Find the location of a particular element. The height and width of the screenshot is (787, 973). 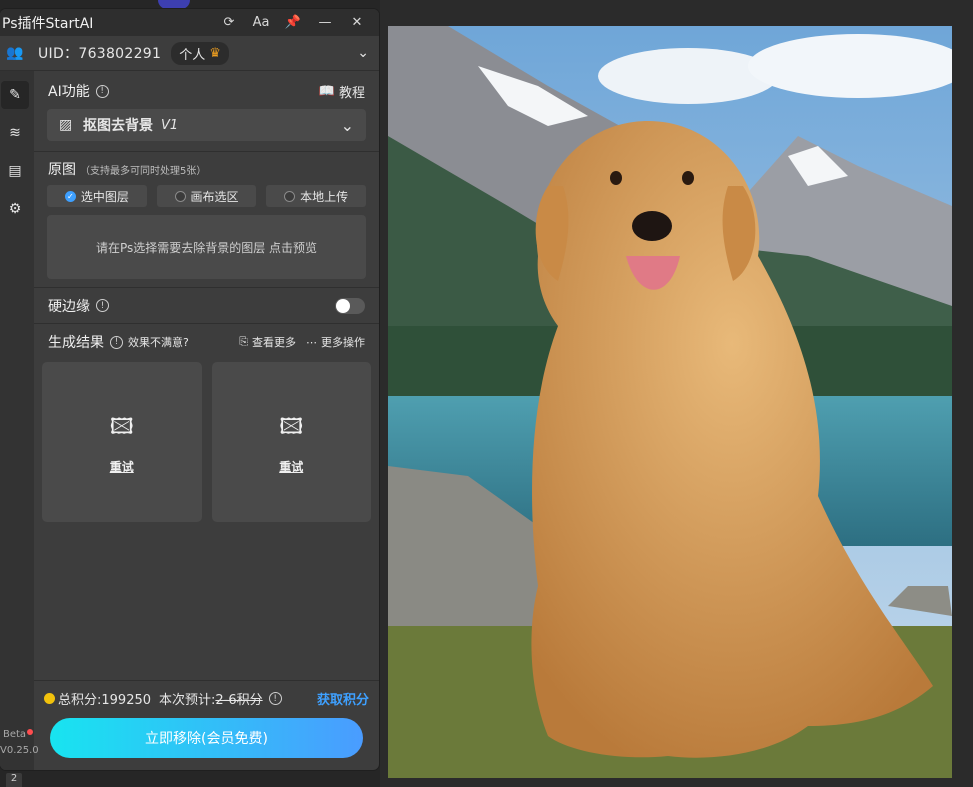

estimate-prefix: 本次预计: is located at coordinates (187, 700).